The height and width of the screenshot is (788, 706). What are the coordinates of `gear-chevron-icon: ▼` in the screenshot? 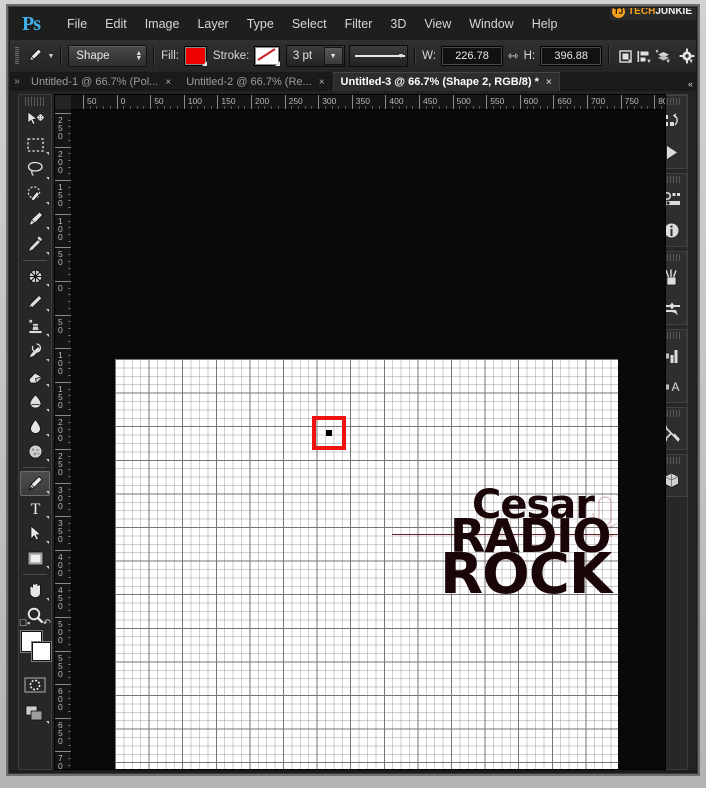 It's located at (691, 62).